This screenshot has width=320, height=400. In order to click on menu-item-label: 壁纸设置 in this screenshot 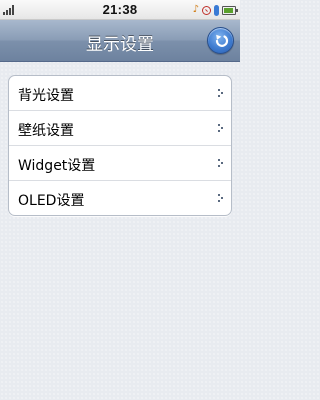, I will do `click(46, 131)`.